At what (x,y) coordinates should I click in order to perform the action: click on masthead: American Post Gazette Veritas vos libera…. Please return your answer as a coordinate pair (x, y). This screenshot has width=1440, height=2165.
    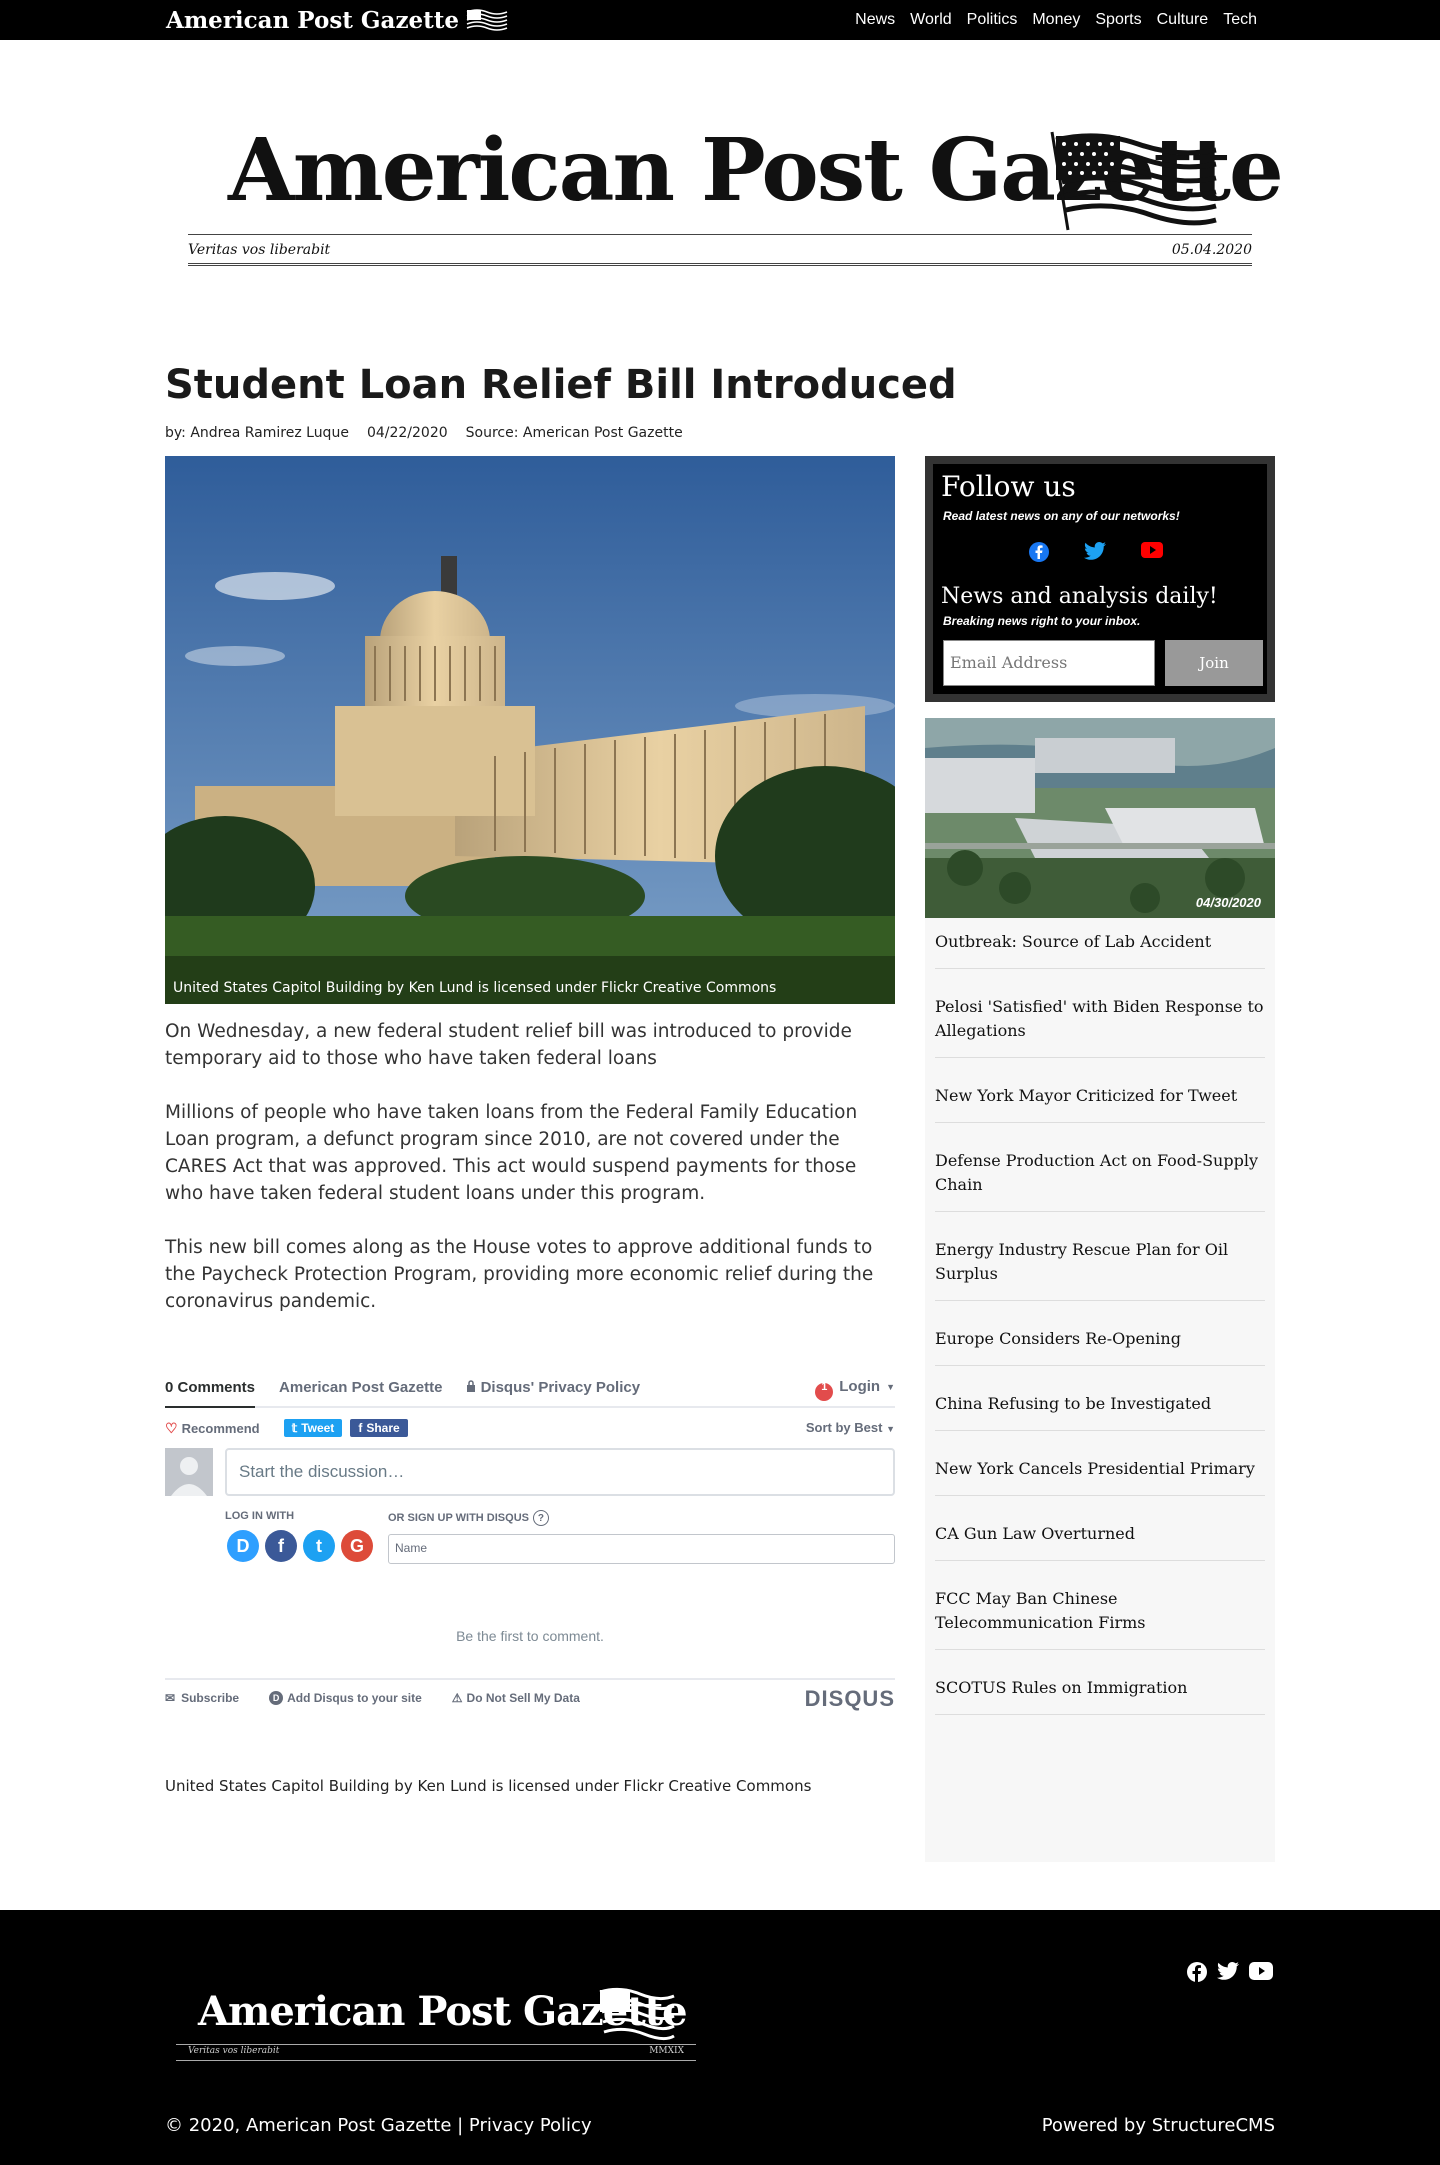
    Looking at the image, I should click on (736, 195).